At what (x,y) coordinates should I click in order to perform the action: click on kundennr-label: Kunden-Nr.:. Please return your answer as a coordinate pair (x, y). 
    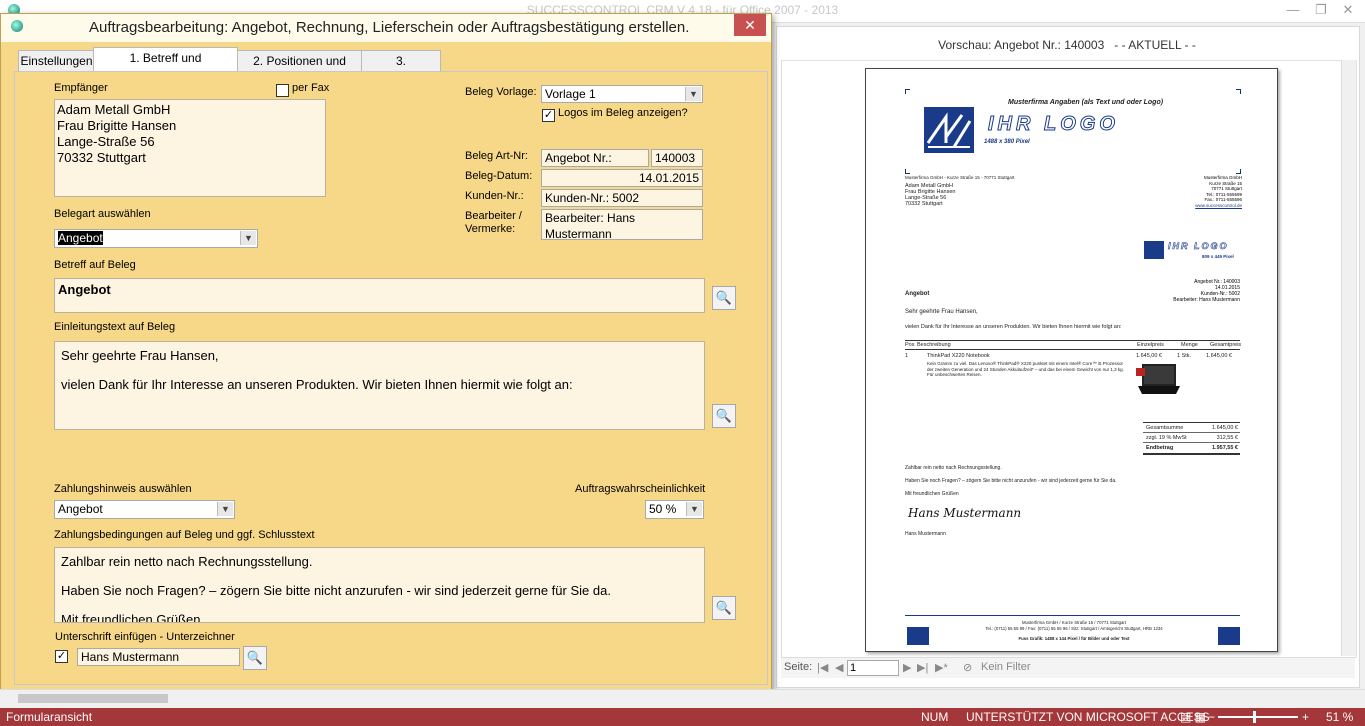
    Looking at the image, I should click on (494, 196).